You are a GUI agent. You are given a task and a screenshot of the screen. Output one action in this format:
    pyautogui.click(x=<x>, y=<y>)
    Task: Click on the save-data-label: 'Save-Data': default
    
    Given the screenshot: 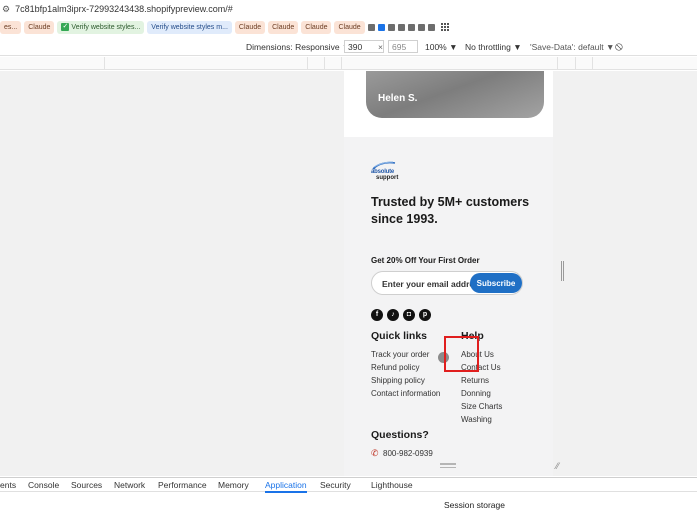 What is the action you would take?
    pyautogui.click(x=567, y=47)
    